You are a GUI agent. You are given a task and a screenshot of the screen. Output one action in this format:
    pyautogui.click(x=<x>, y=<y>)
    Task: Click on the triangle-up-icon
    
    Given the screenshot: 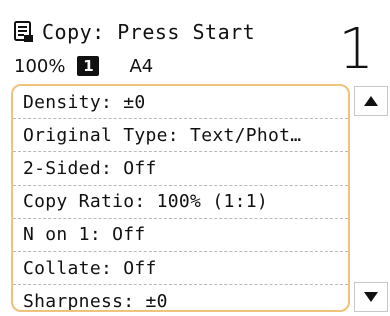 What is the action you would take?
    pyautogui.click(x=371, y=101)
    